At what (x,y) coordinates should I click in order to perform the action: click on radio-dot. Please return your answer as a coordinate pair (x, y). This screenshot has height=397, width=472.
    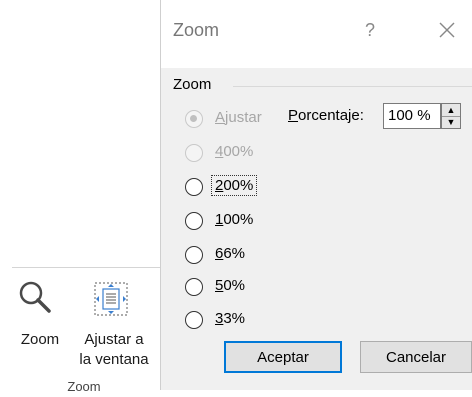
    Looking at the image, I should click on (193, 118).